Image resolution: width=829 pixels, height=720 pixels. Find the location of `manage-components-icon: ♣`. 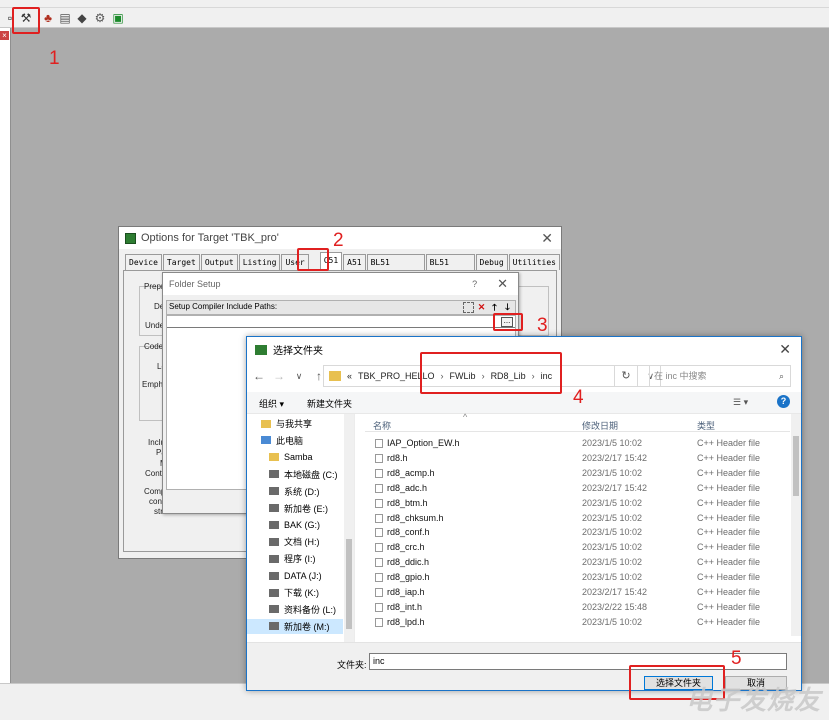

manage-components-icon: ♣ is located at coordinates (48, 18).